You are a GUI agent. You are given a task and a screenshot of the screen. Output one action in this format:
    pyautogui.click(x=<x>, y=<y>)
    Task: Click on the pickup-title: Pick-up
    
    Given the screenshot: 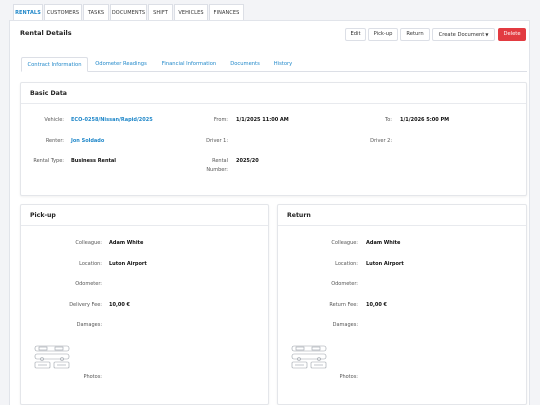 What is the action you would take?
    pyautogui.click(x=43, y=215)
    